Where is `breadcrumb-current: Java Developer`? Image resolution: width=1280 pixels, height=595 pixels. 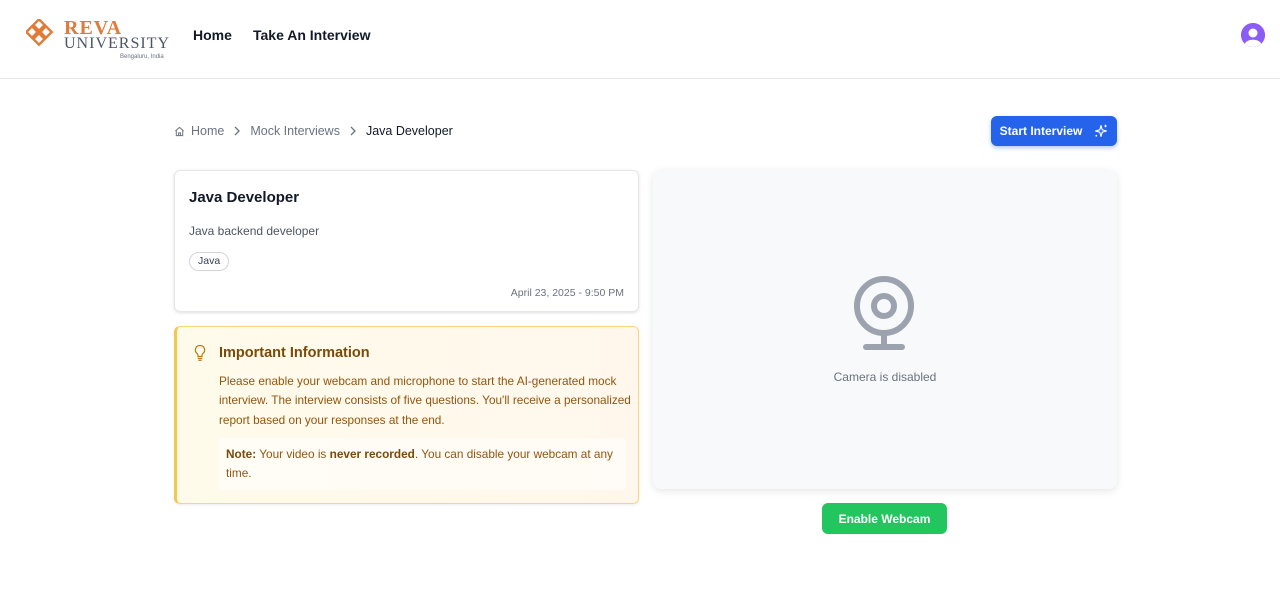
breadcrumb-current: Java Developer is located at coordinates (409, 131).